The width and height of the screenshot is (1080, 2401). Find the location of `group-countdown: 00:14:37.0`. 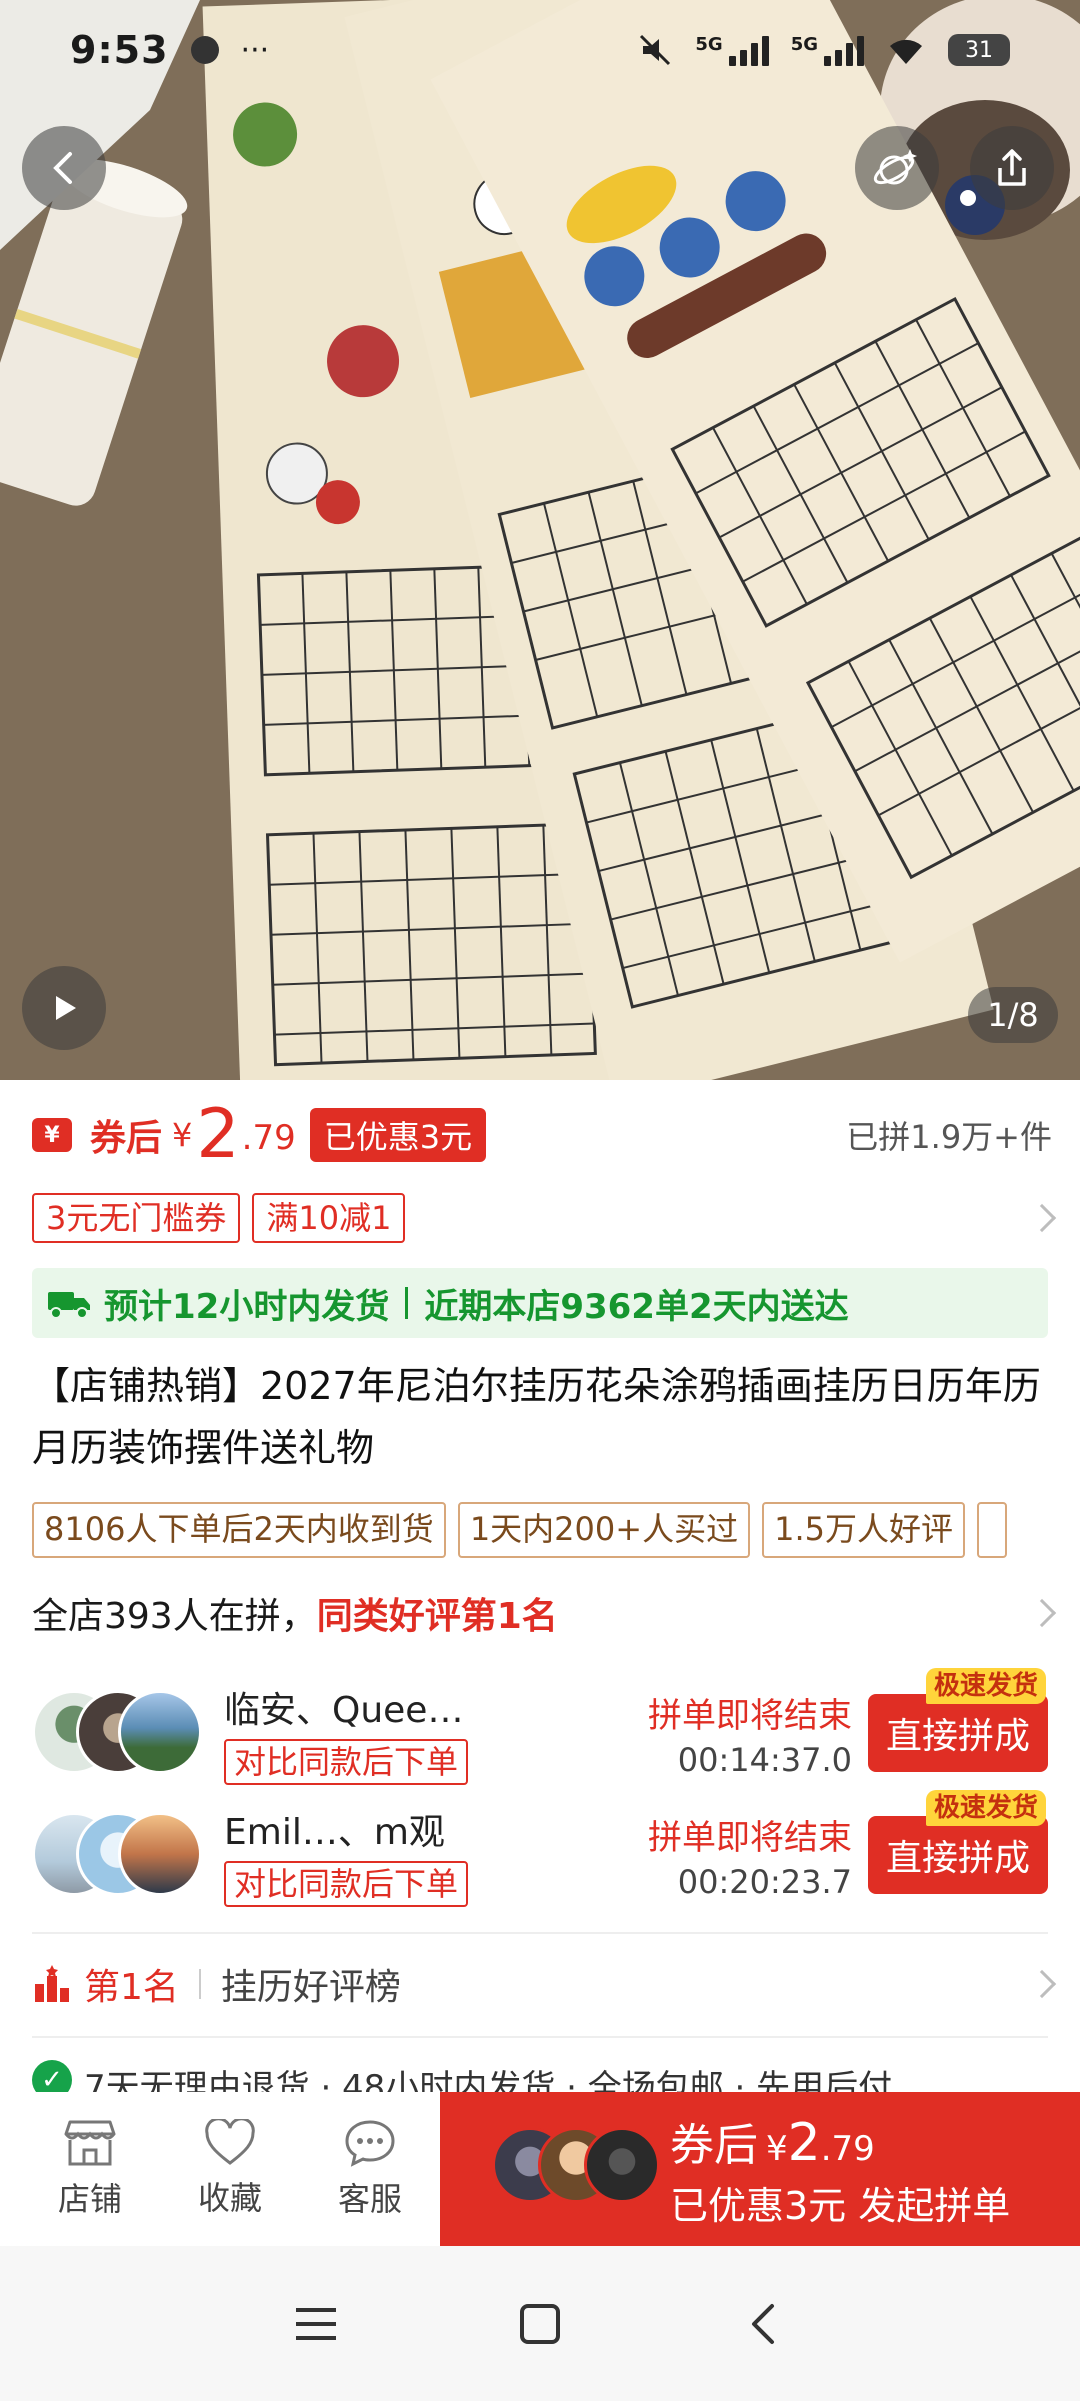

group-countdown: 00:14:37.0 is located at coordinates (764, 1759).